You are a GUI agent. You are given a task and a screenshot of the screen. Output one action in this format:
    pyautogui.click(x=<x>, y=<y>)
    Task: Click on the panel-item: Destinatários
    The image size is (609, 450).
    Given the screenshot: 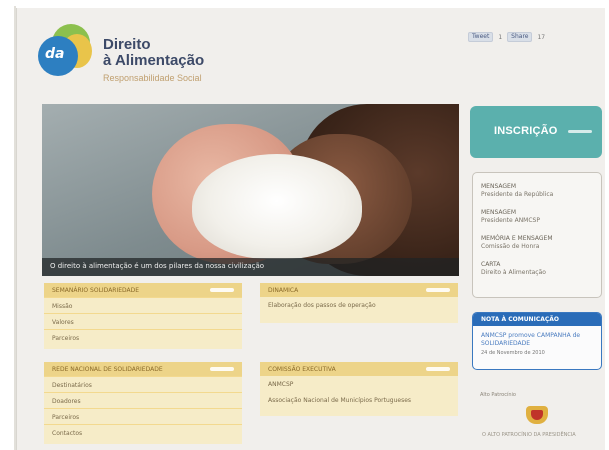 What is the action you would take?
    pyautogui.click(x=143, y=384)
    